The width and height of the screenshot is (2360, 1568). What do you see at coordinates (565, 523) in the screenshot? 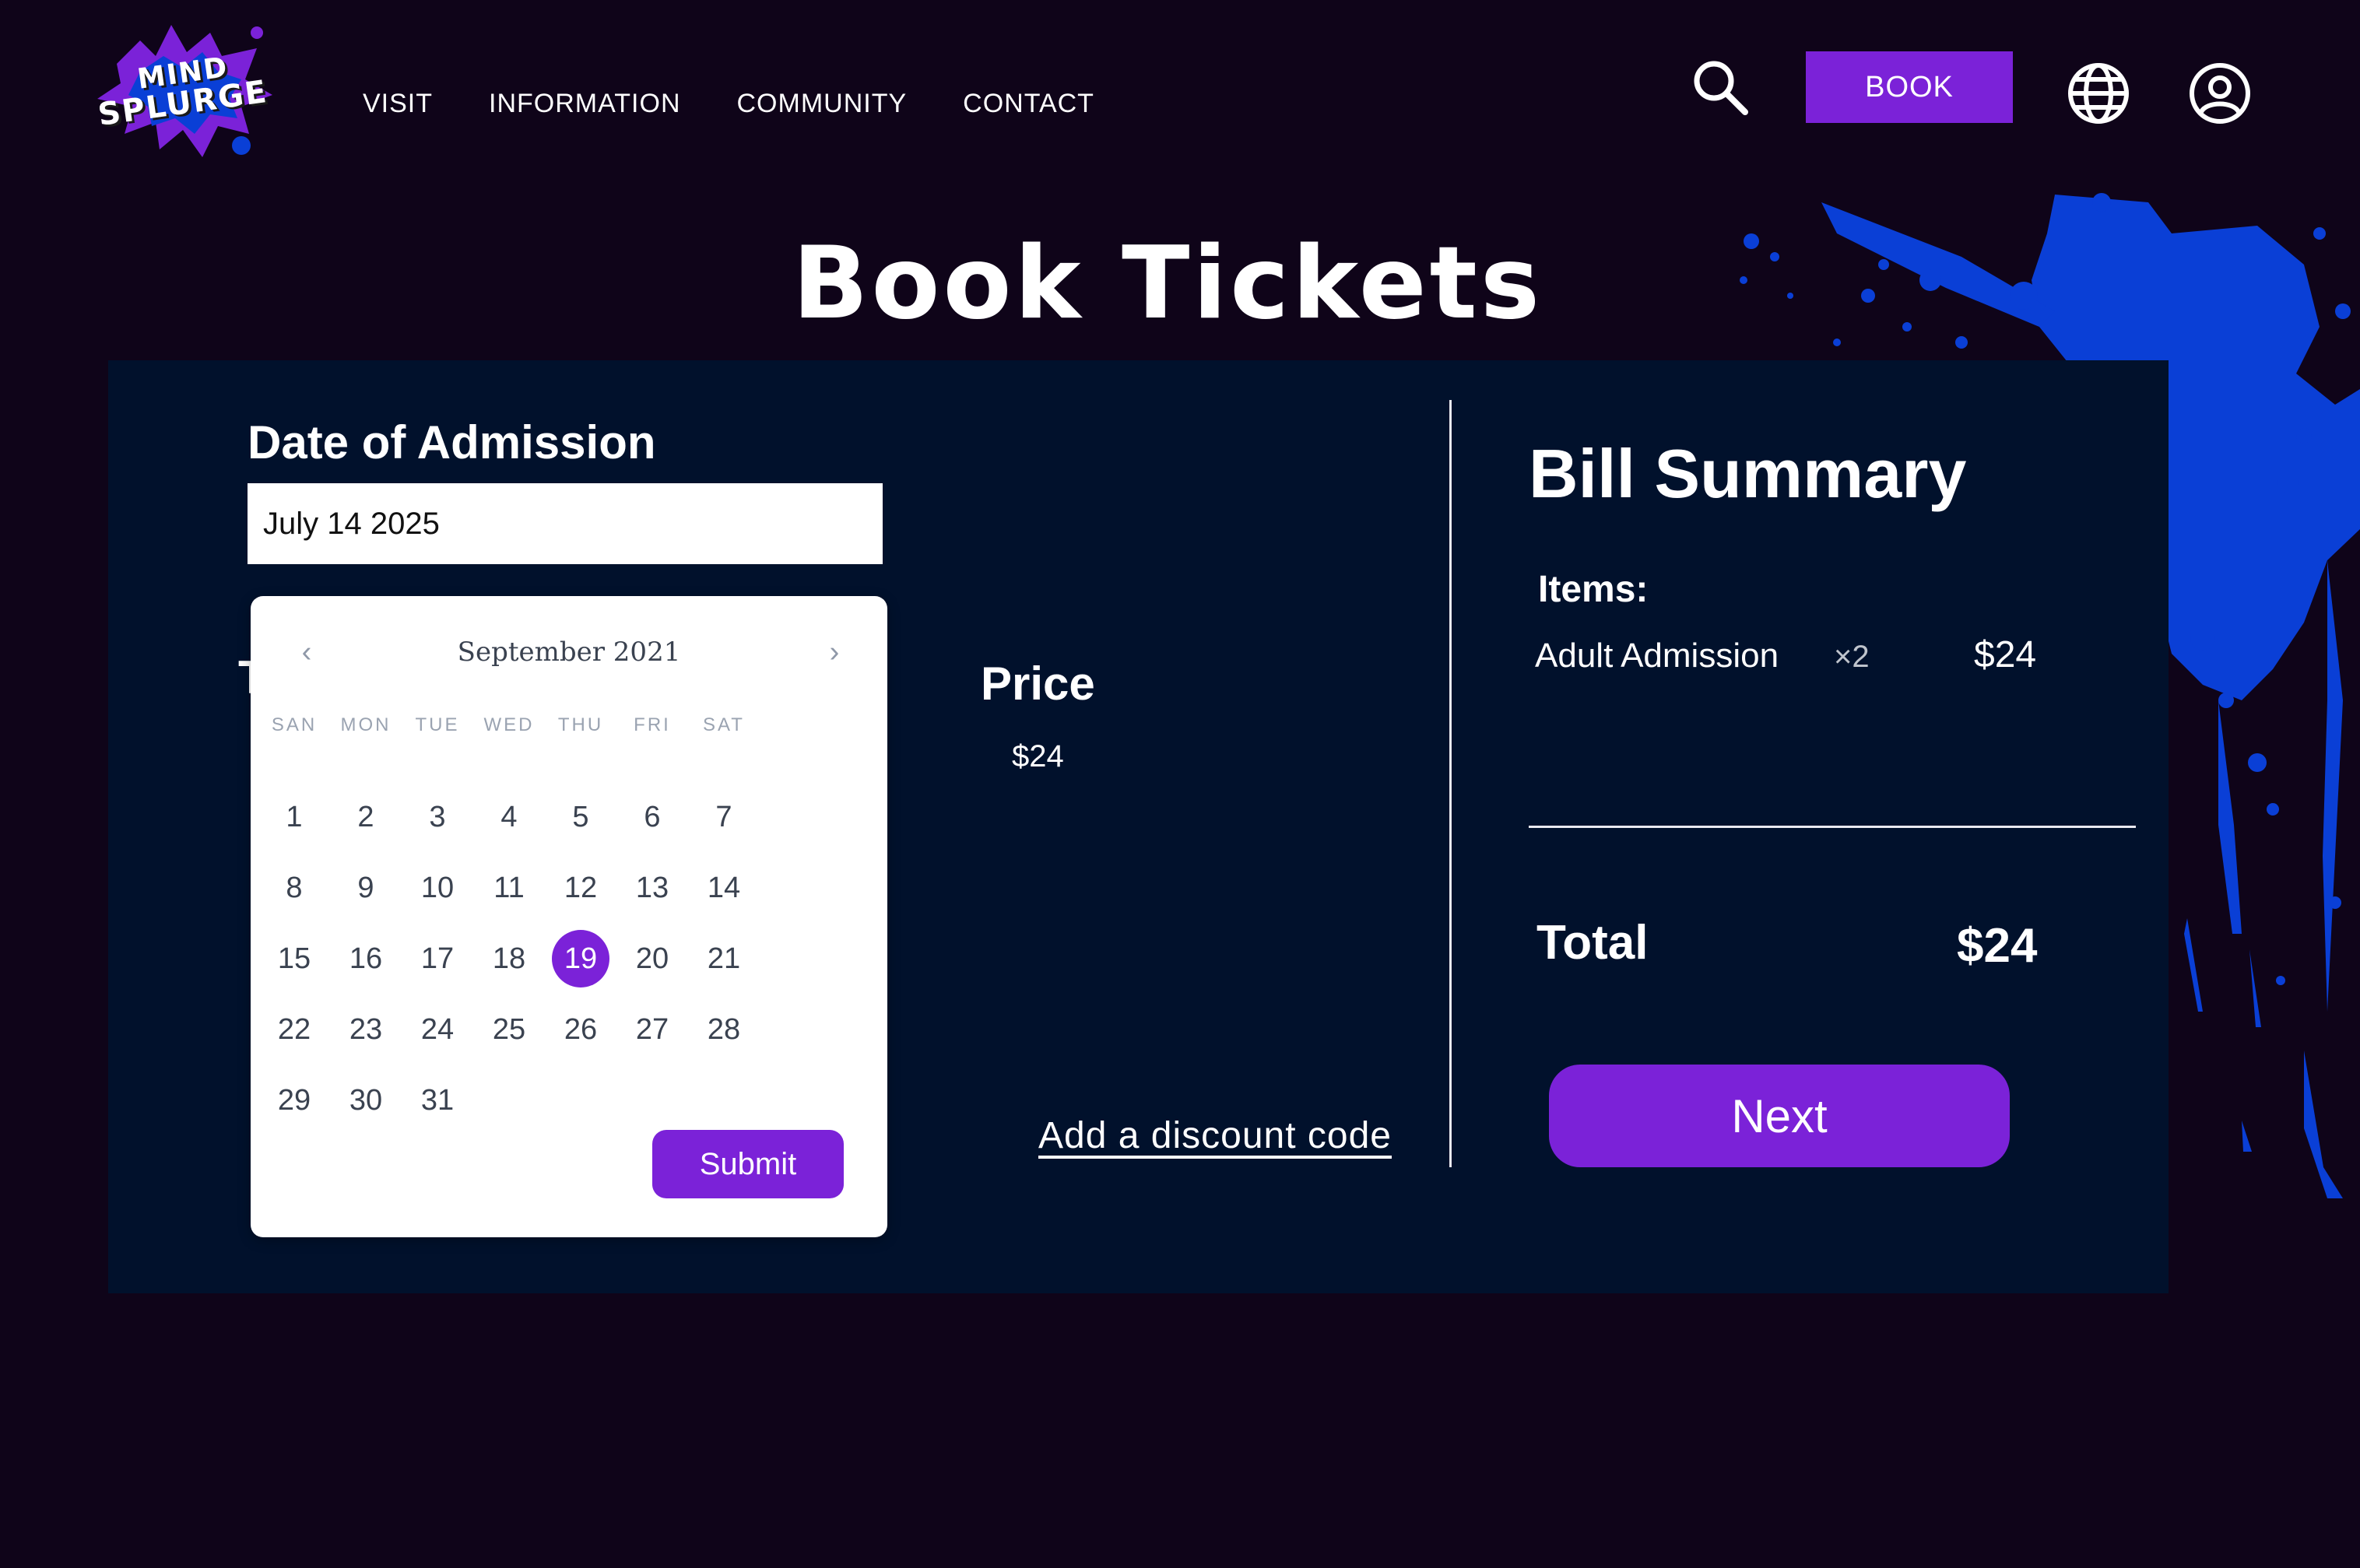
I see `date-of-admission-input` at bounding box center [565, 523].